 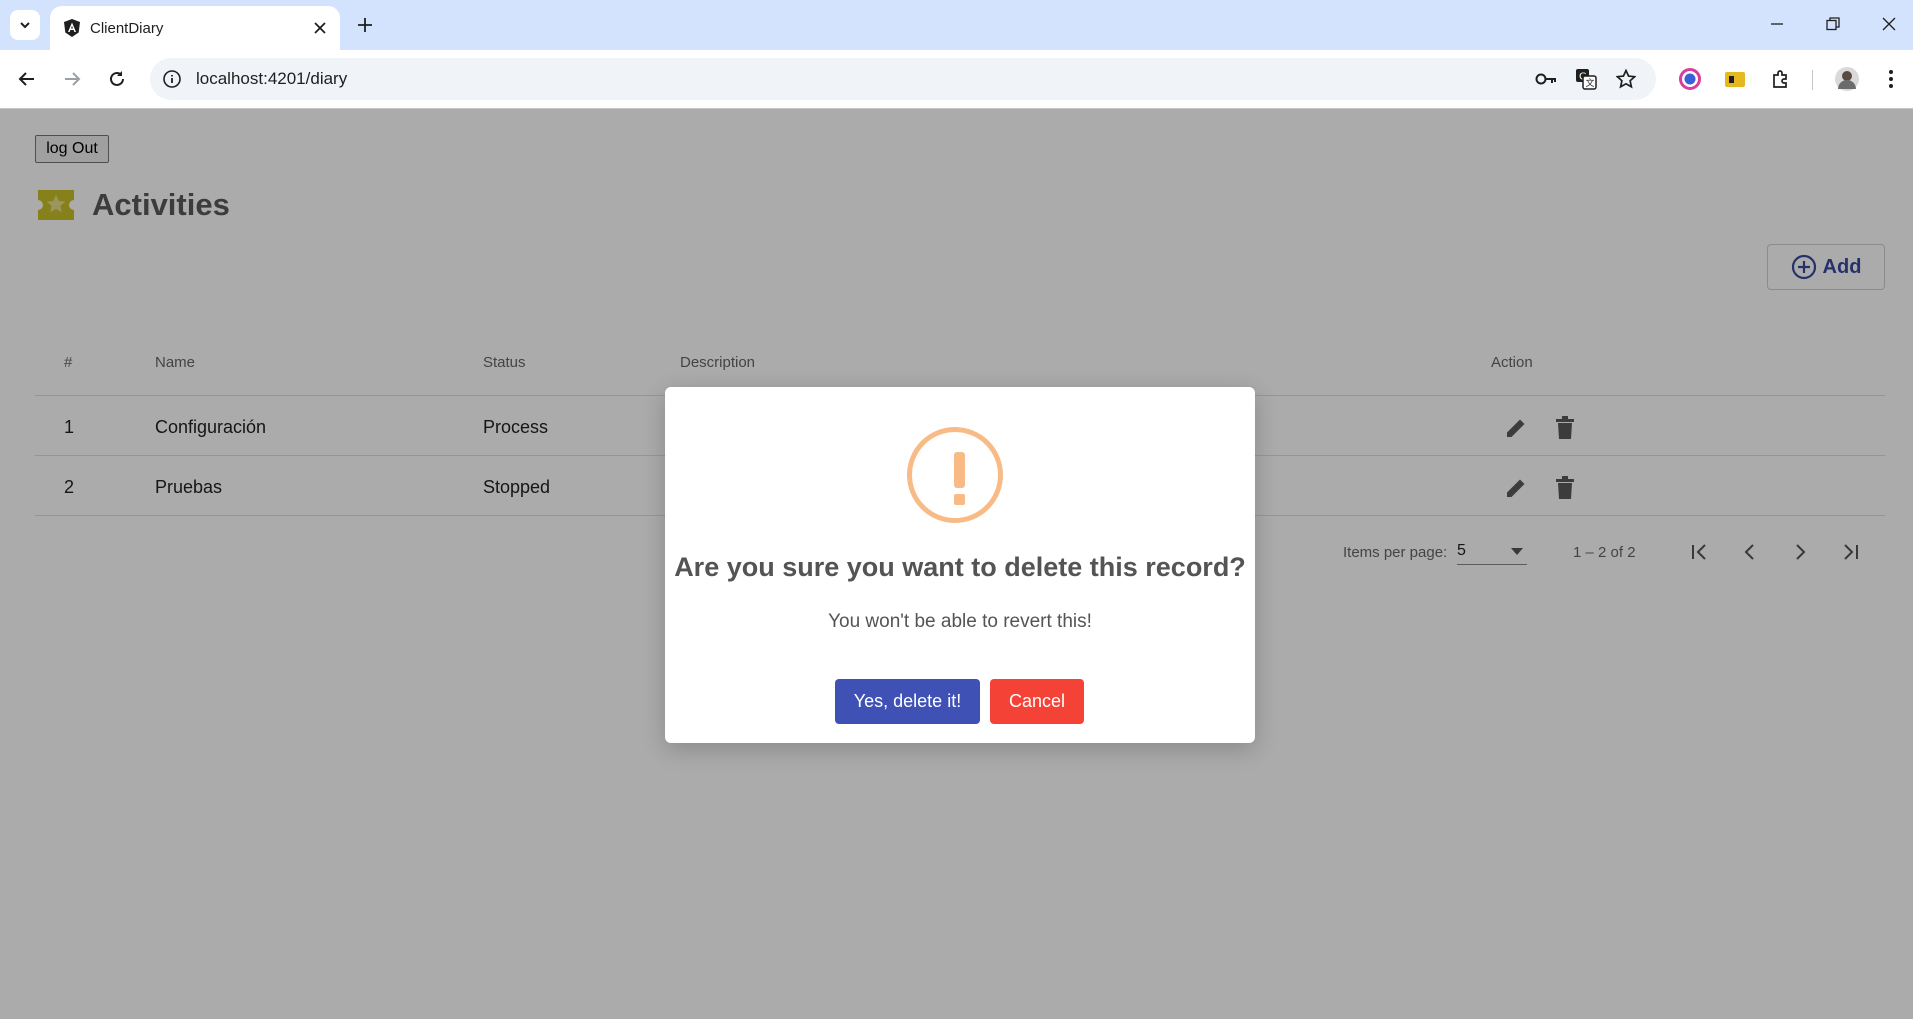 What do you see at coordinates (27, 79) in the screenshot?
I see `back-arrow-icon` at bounding box center [27, 79].